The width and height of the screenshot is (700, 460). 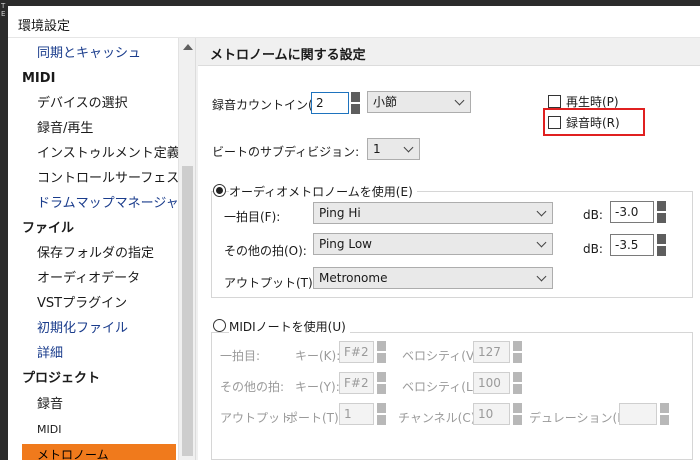 What do you see at coordinates (491, 414) in the screenshot?
I see `midi-channel-input: 10` at bounding box center [491, 414].